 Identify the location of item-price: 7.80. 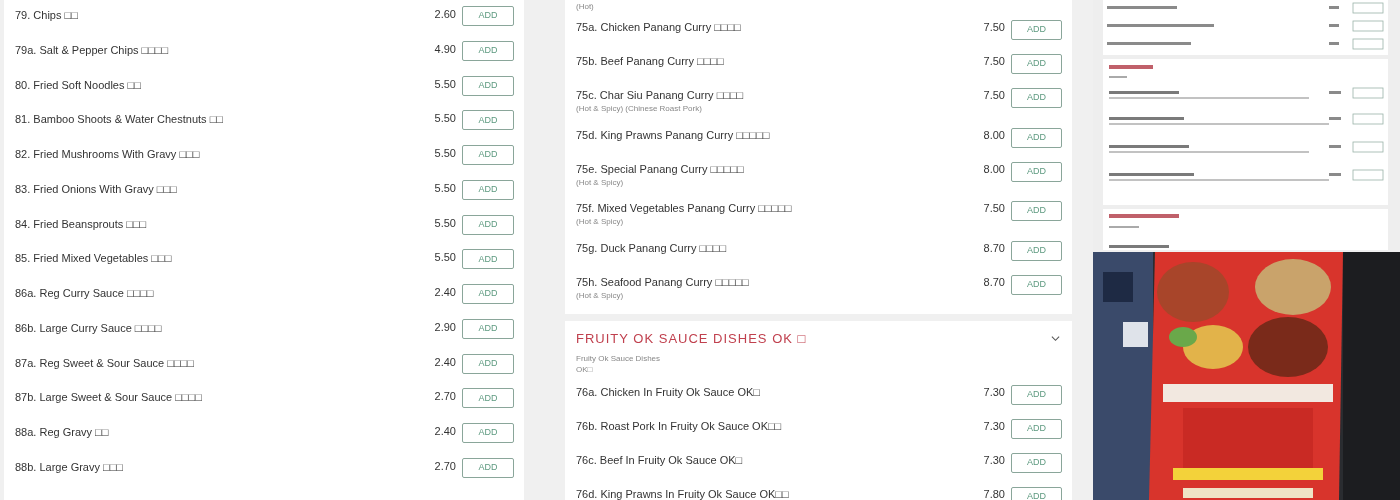
(994, 493).